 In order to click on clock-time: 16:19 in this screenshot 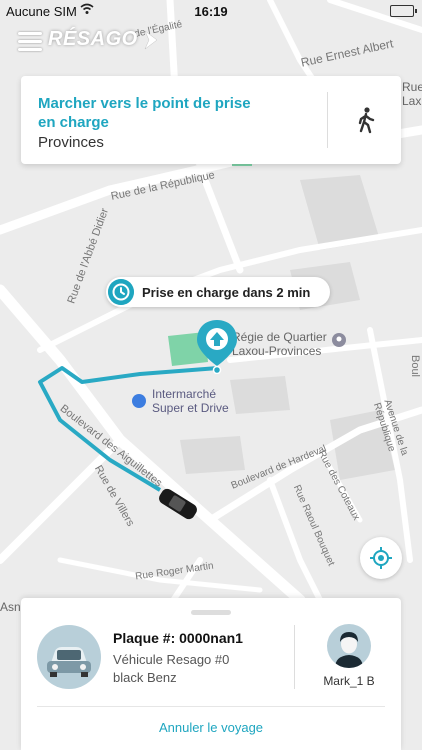, I will do `click(211, 11)`.